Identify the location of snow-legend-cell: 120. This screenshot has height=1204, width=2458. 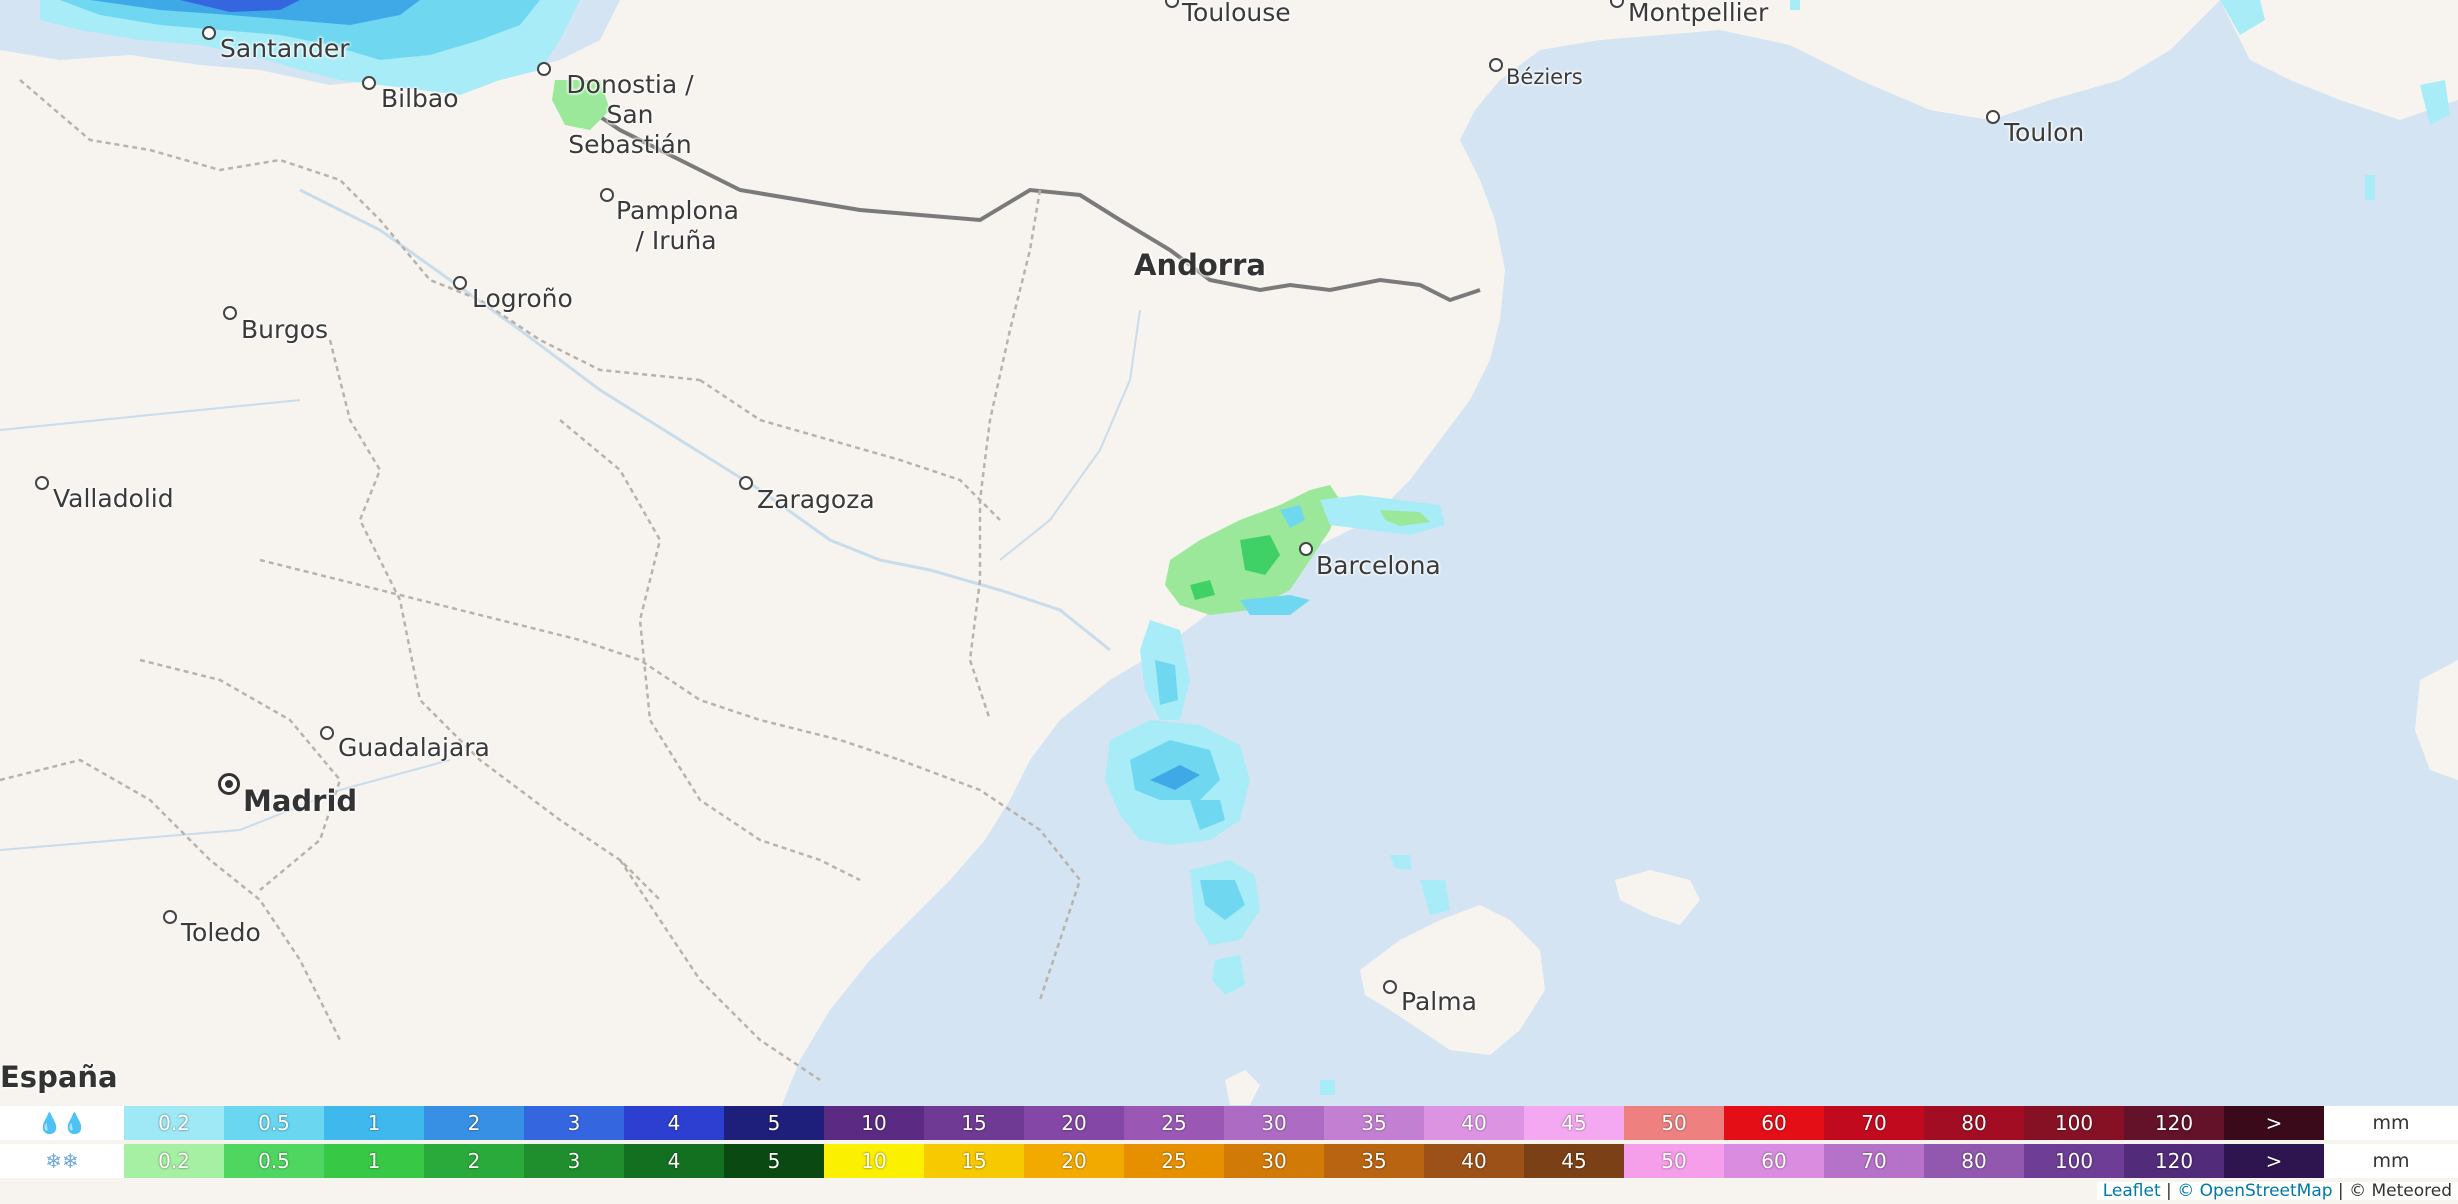
(2174, 1161).